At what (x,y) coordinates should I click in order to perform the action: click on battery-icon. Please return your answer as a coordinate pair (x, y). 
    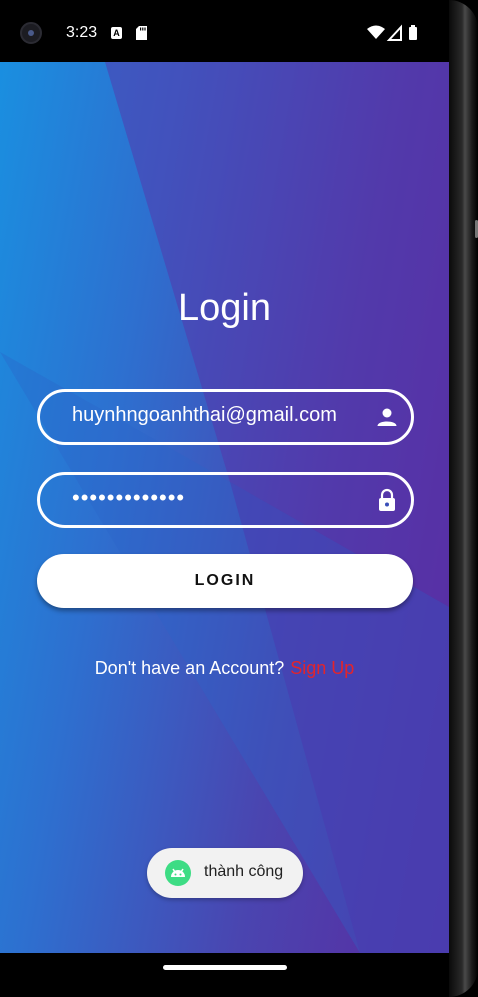
    Looking at the image, I should click on (413, 32).